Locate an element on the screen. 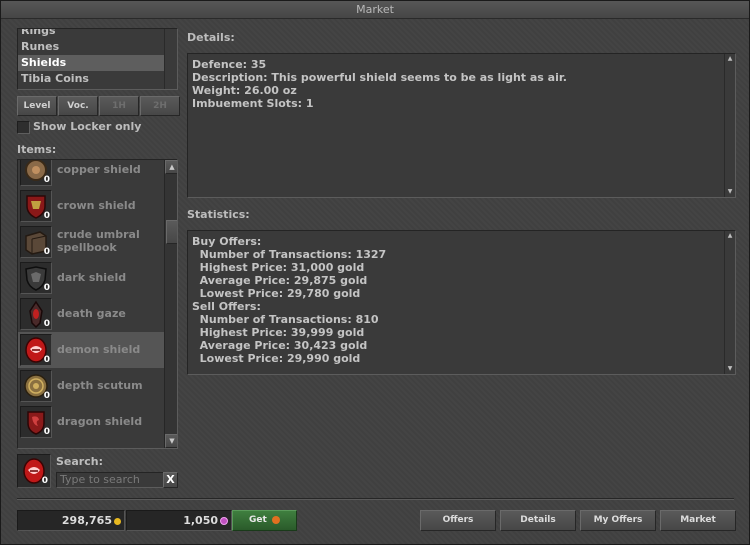 This screenshot has width=750, height=545. category-item-tibia-coins: Tibia Coins is located at coordinates (97, 79).